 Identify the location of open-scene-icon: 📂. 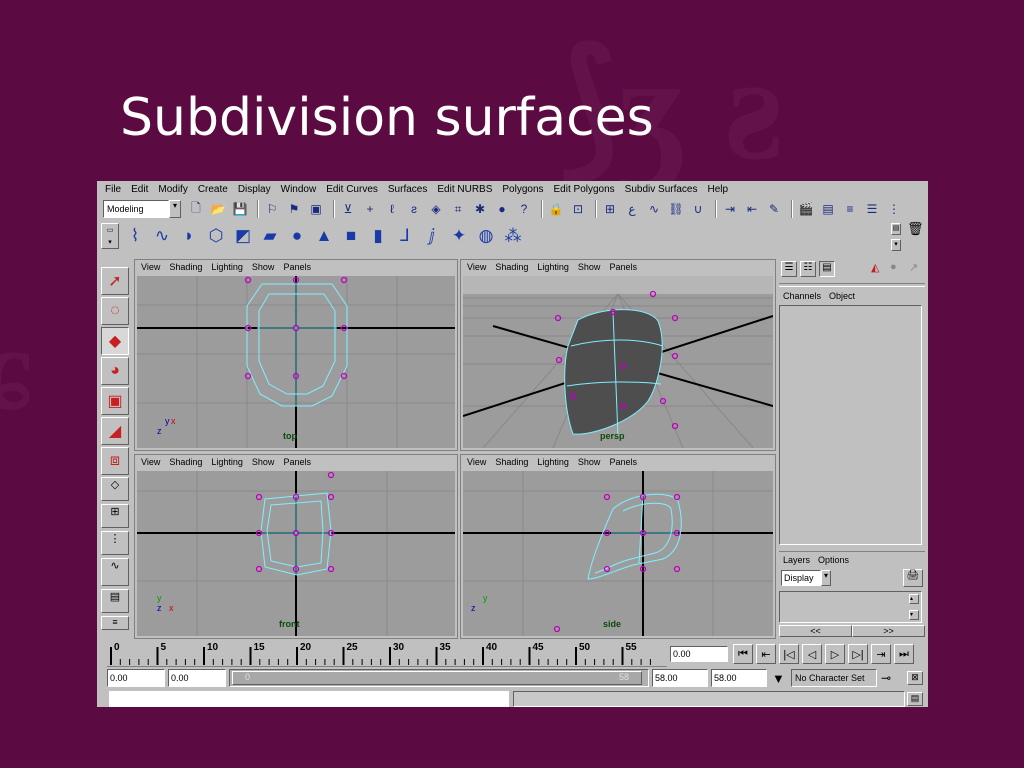
(218, 209).